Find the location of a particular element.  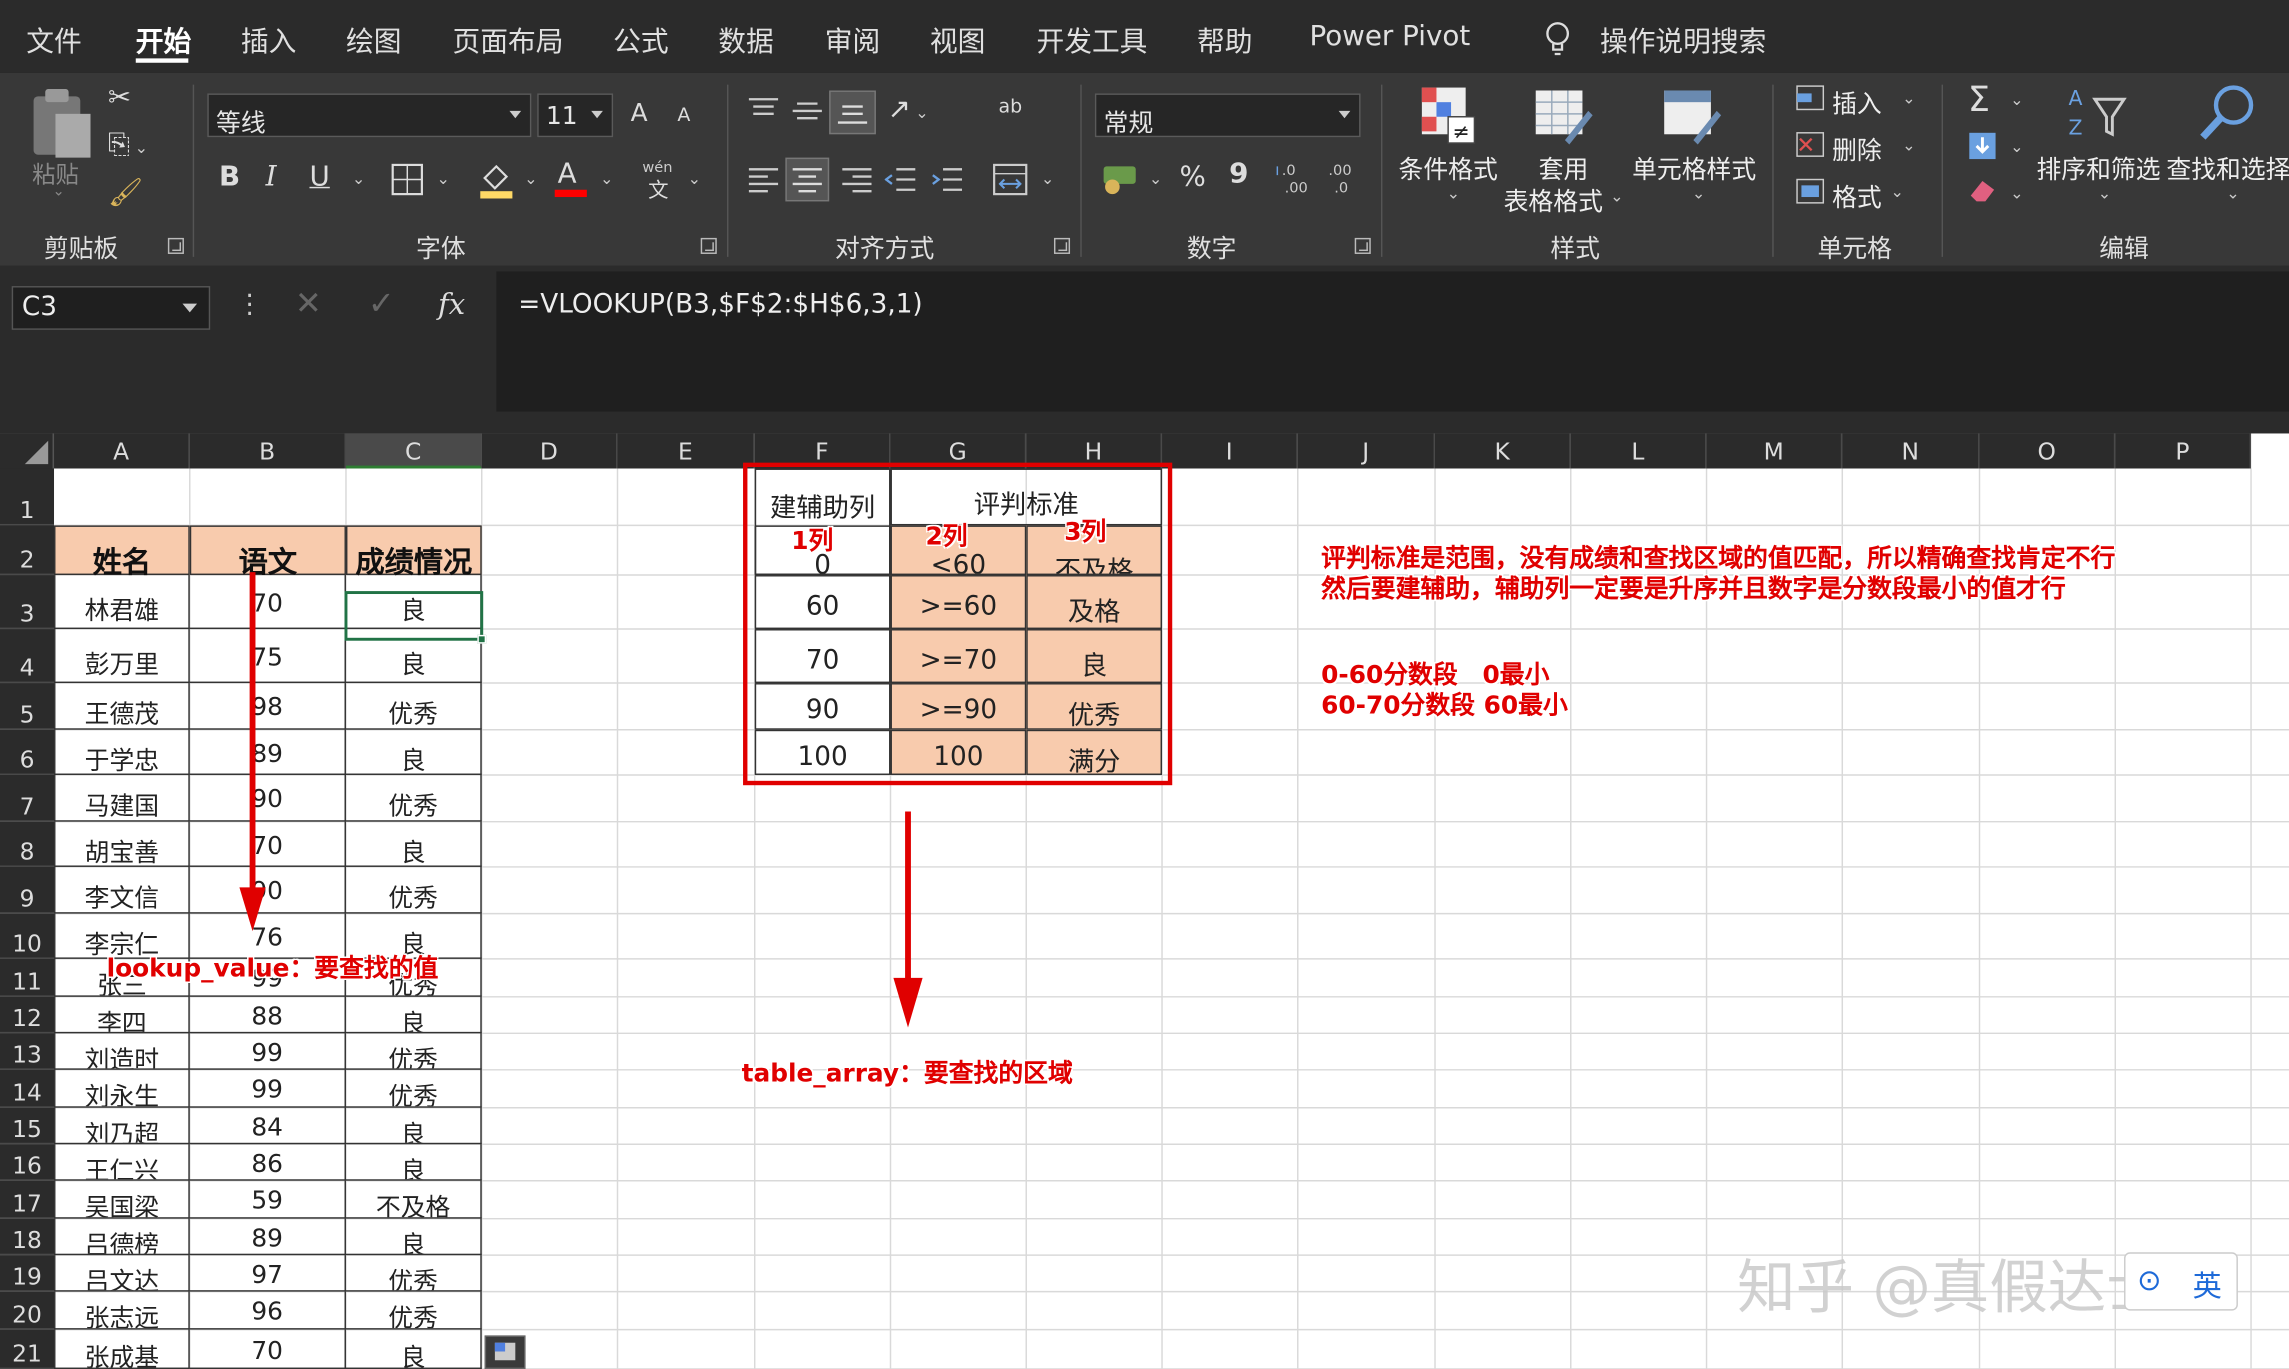

name-cell: 于学忠 is located at coordinates (122, 752).